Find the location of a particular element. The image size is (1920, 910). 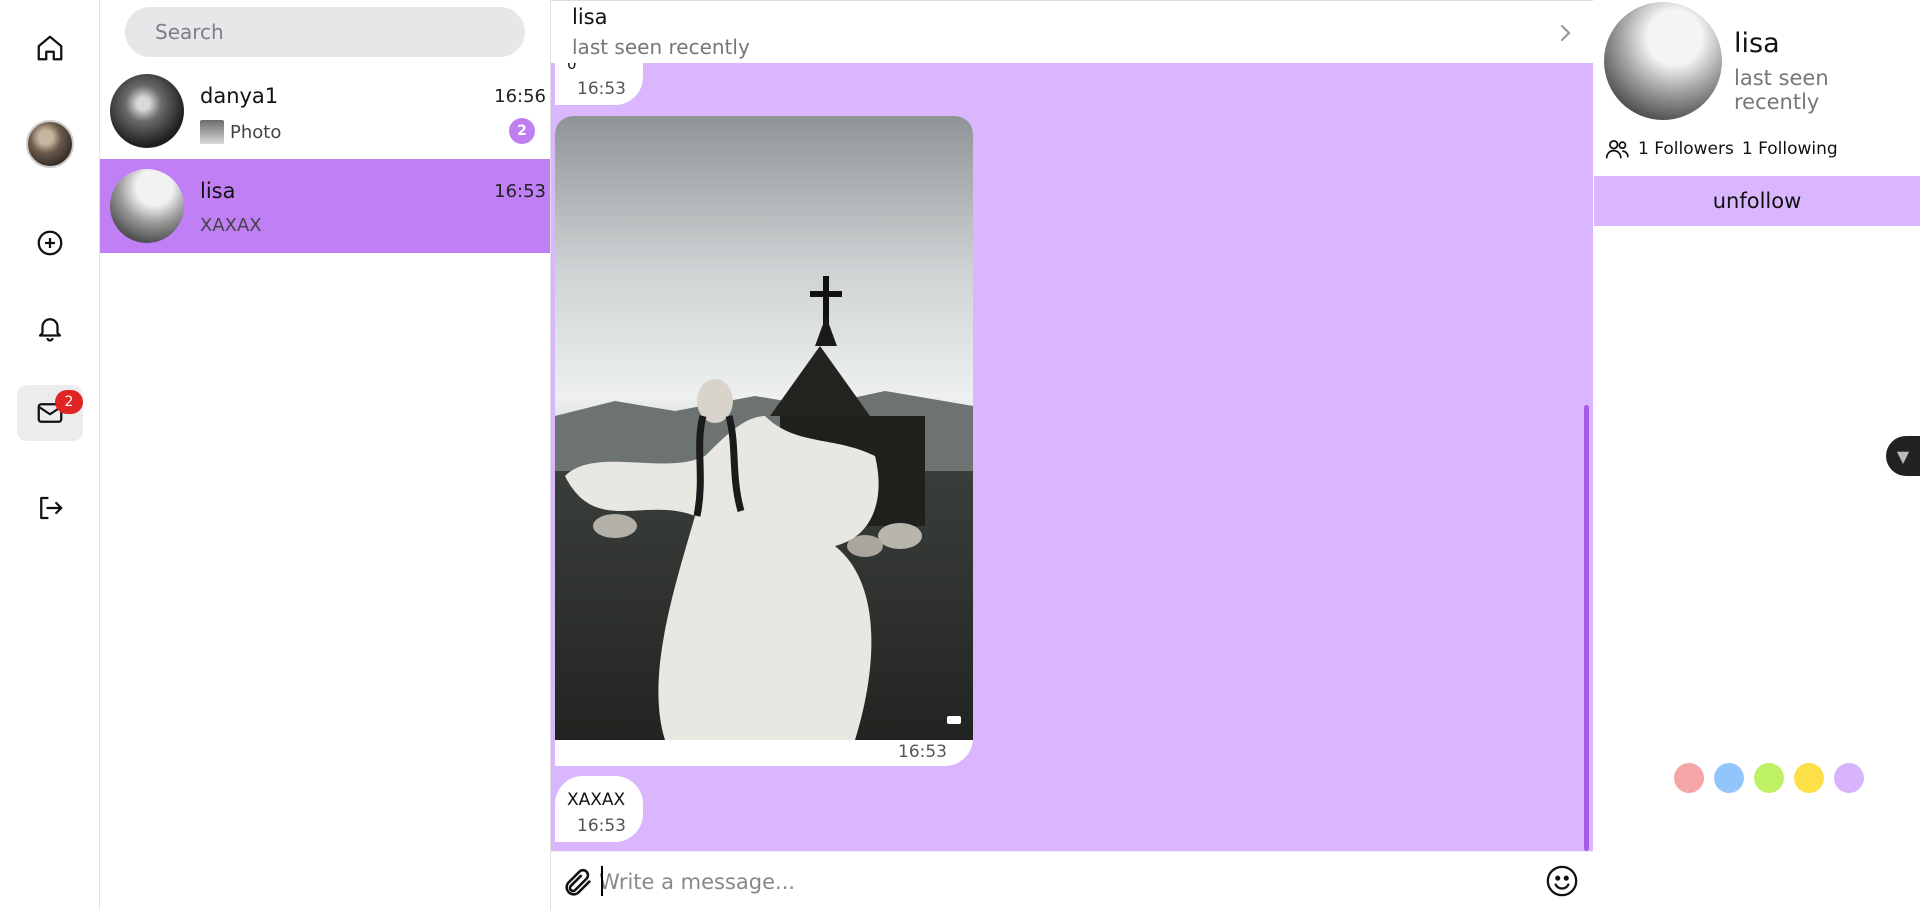

logout-icon is located at coordinates (51, 508).